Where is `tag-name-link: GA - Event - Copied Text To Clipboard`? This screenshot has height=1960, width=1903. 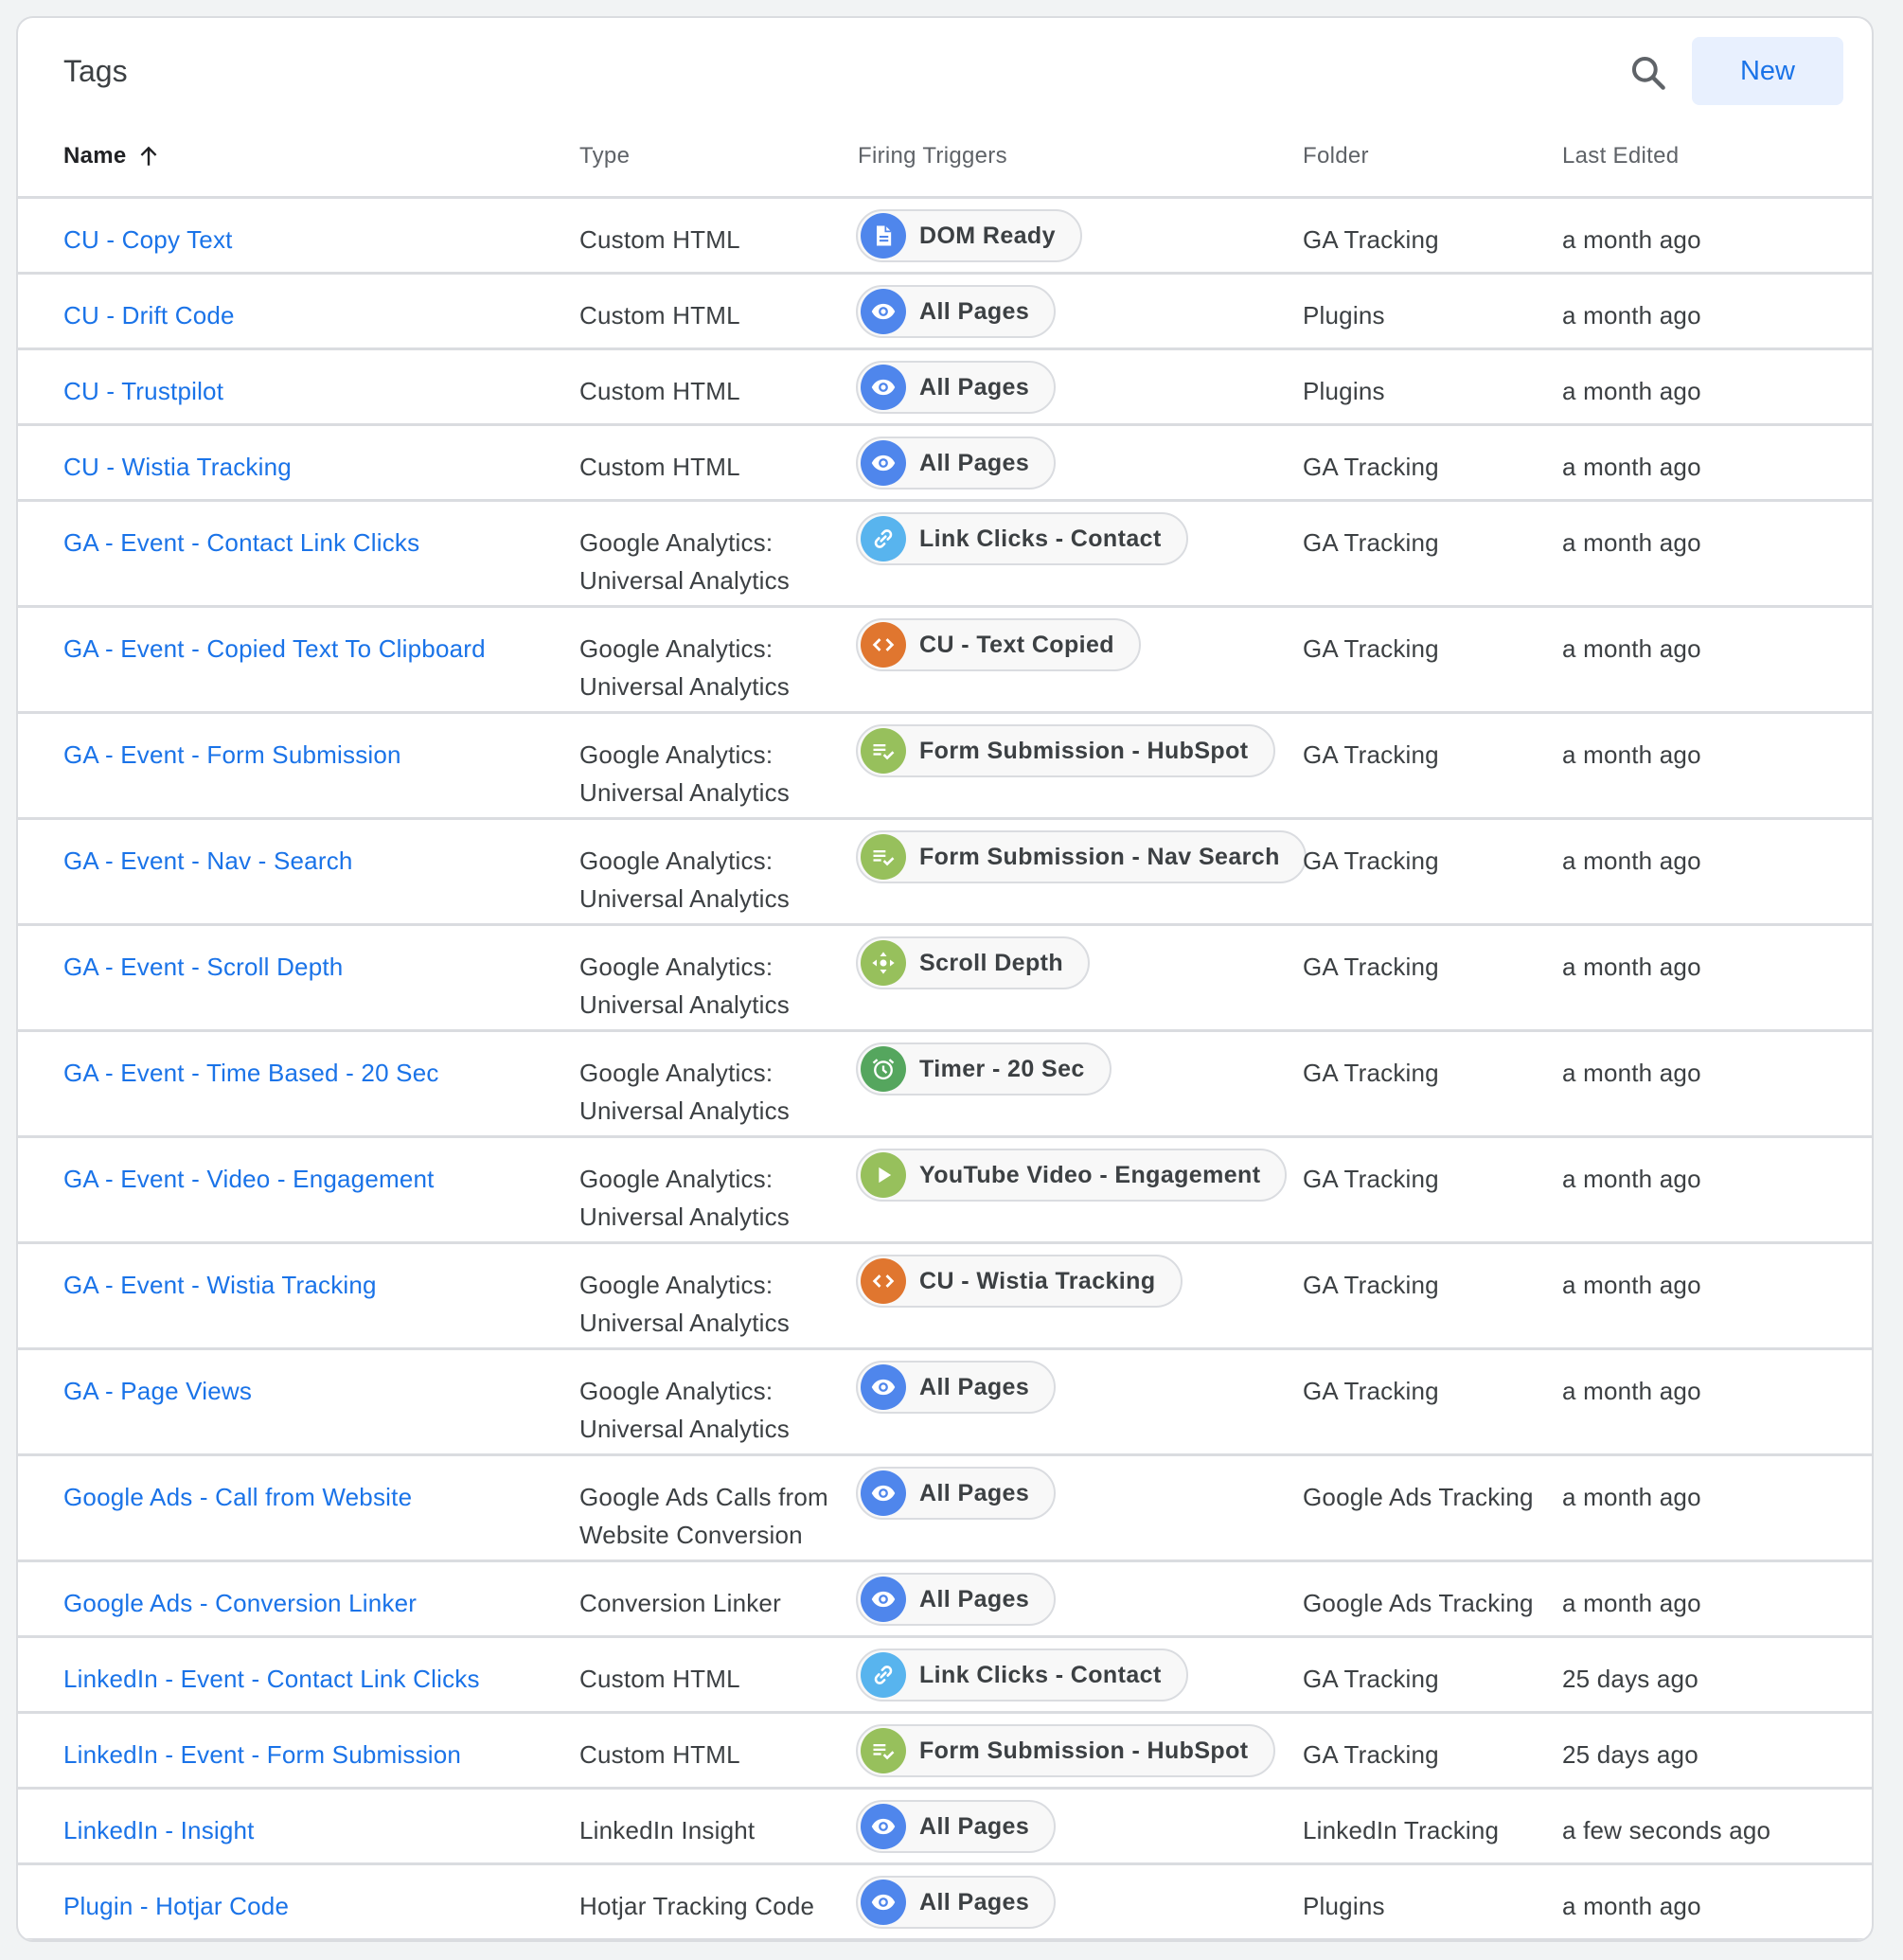 tag-name-link: GA - Event - Copied Text To Clipboard is located at coordinates (274, 649).